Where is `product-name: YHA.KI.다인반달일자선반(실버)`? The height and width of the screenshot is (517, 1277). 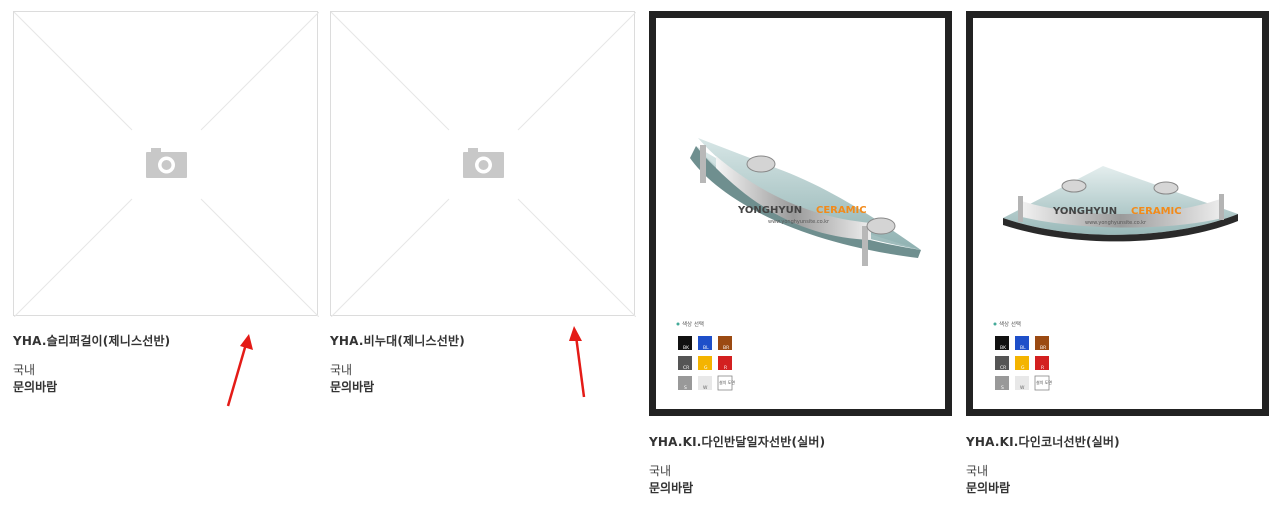 product-name: YHA.KI.다인반달일자선반(실버) is located at coordinates (737, 441).